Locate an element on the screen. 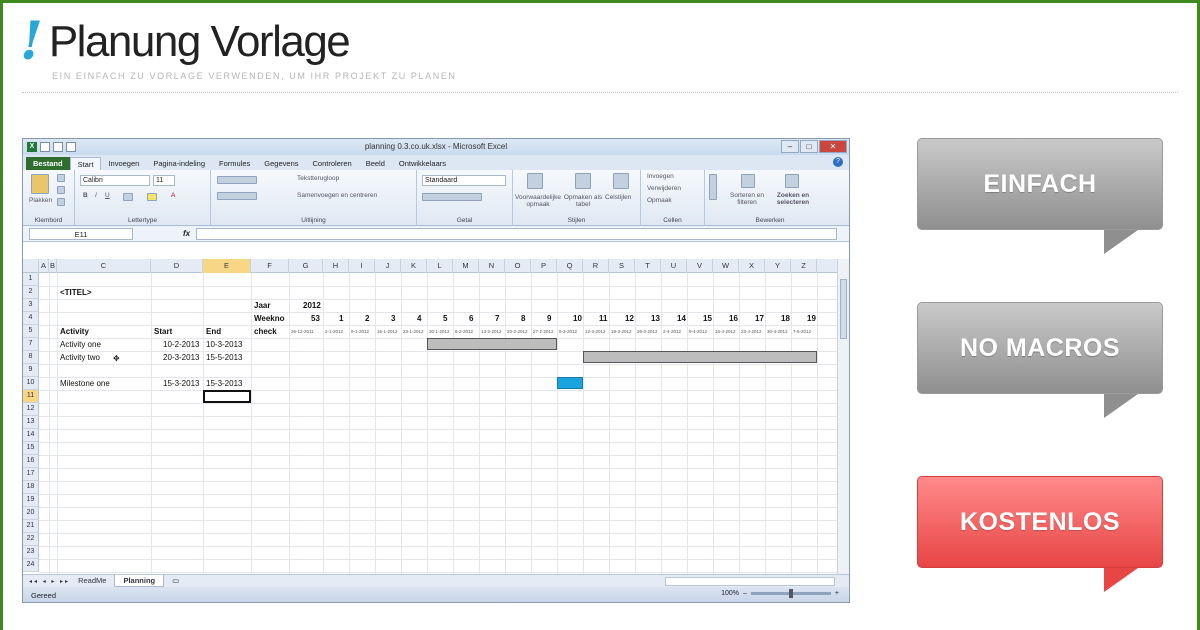 This screenshot has width=1200, height=630. formula-input is located at coordinates (516, 233).